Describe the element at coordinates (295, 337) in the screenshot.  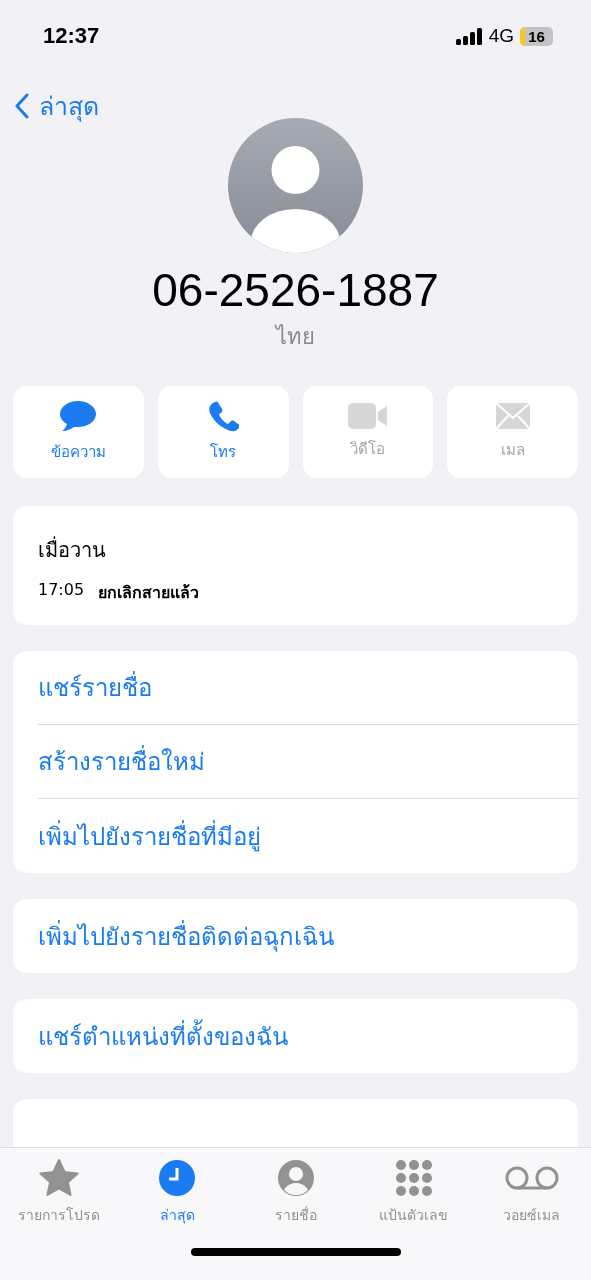
I see `region-label: ไทย` at that location.